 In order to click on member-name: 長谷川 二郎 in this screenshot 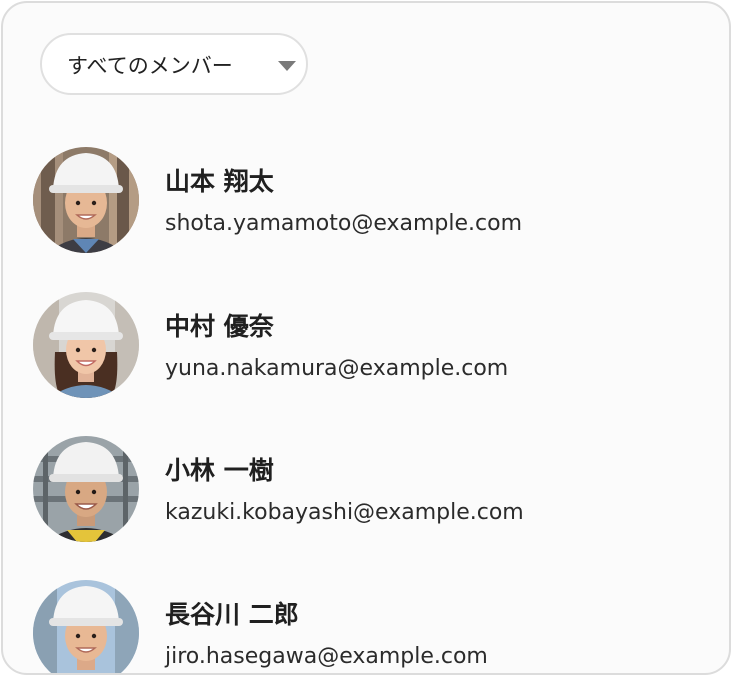, I will do `click(232, 614)`.